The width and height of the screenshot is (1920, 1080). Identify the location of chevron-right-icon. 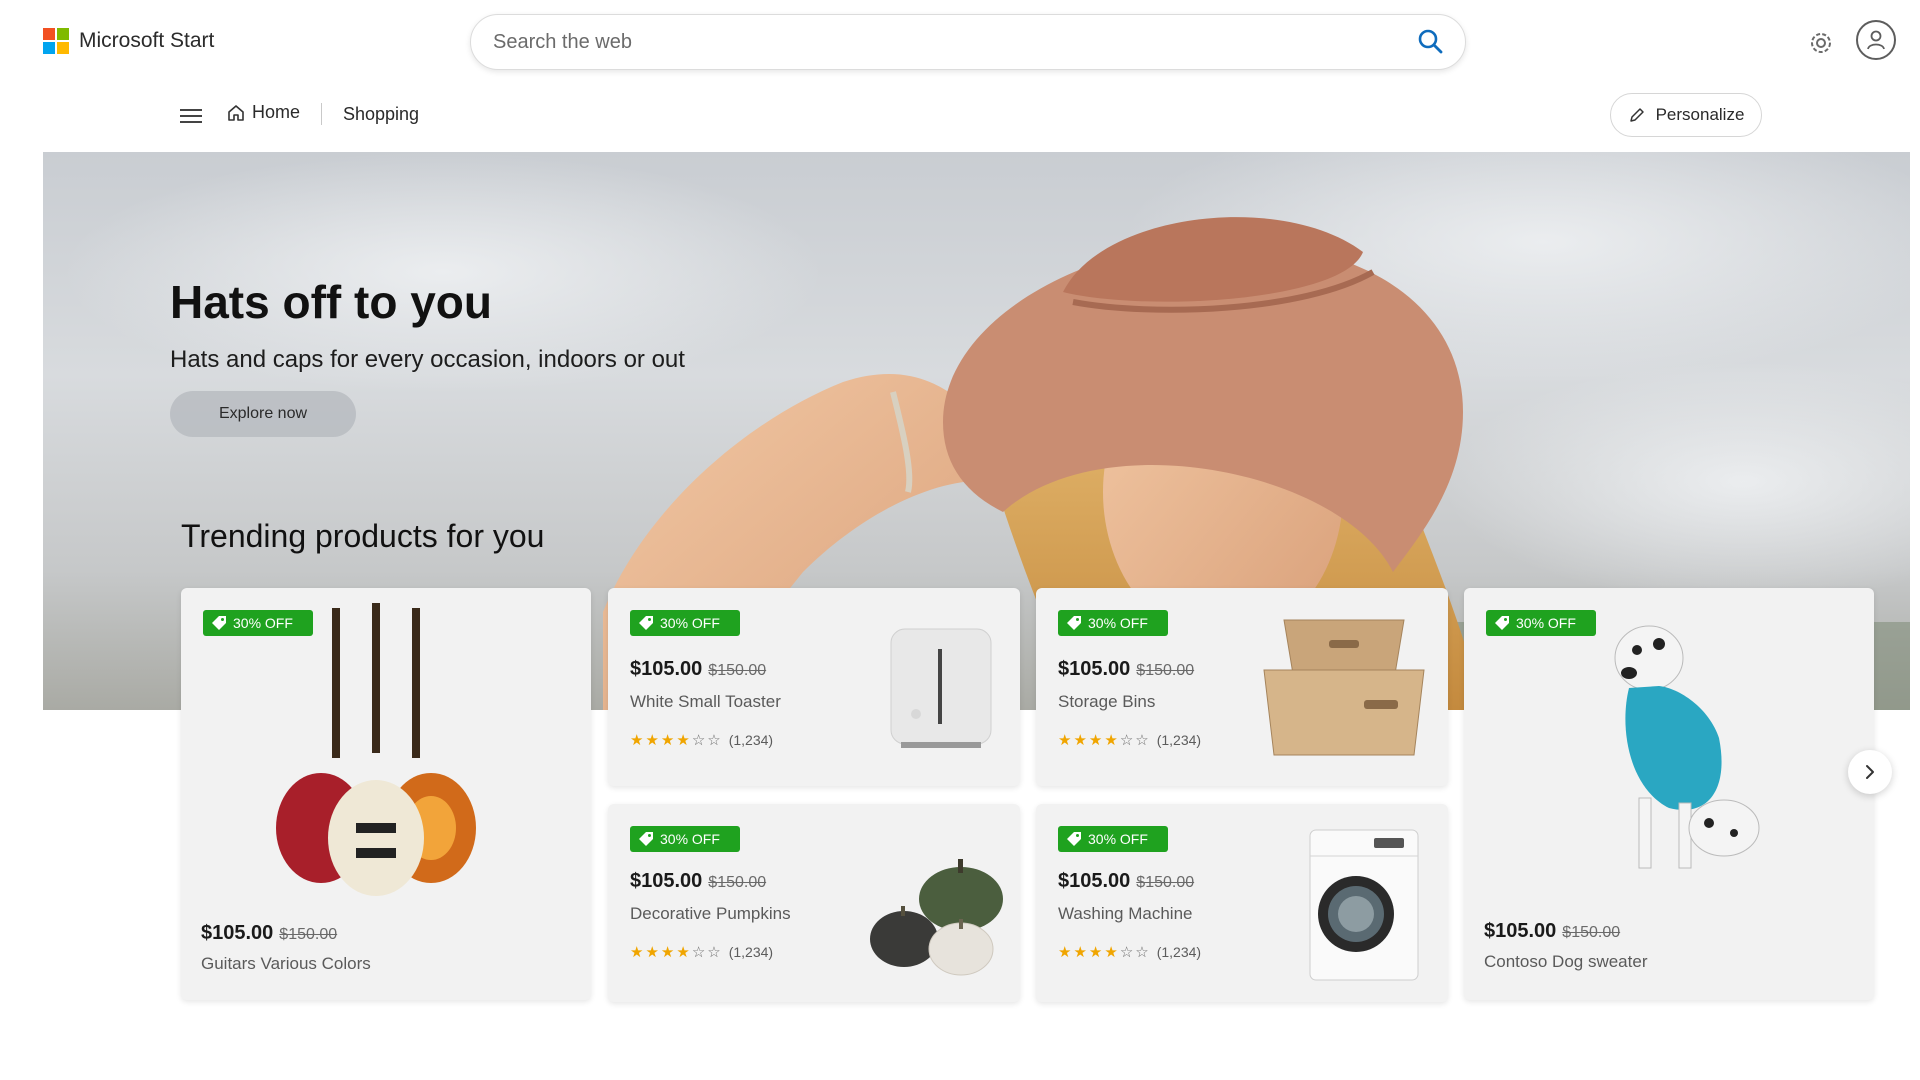
(1870, 772).